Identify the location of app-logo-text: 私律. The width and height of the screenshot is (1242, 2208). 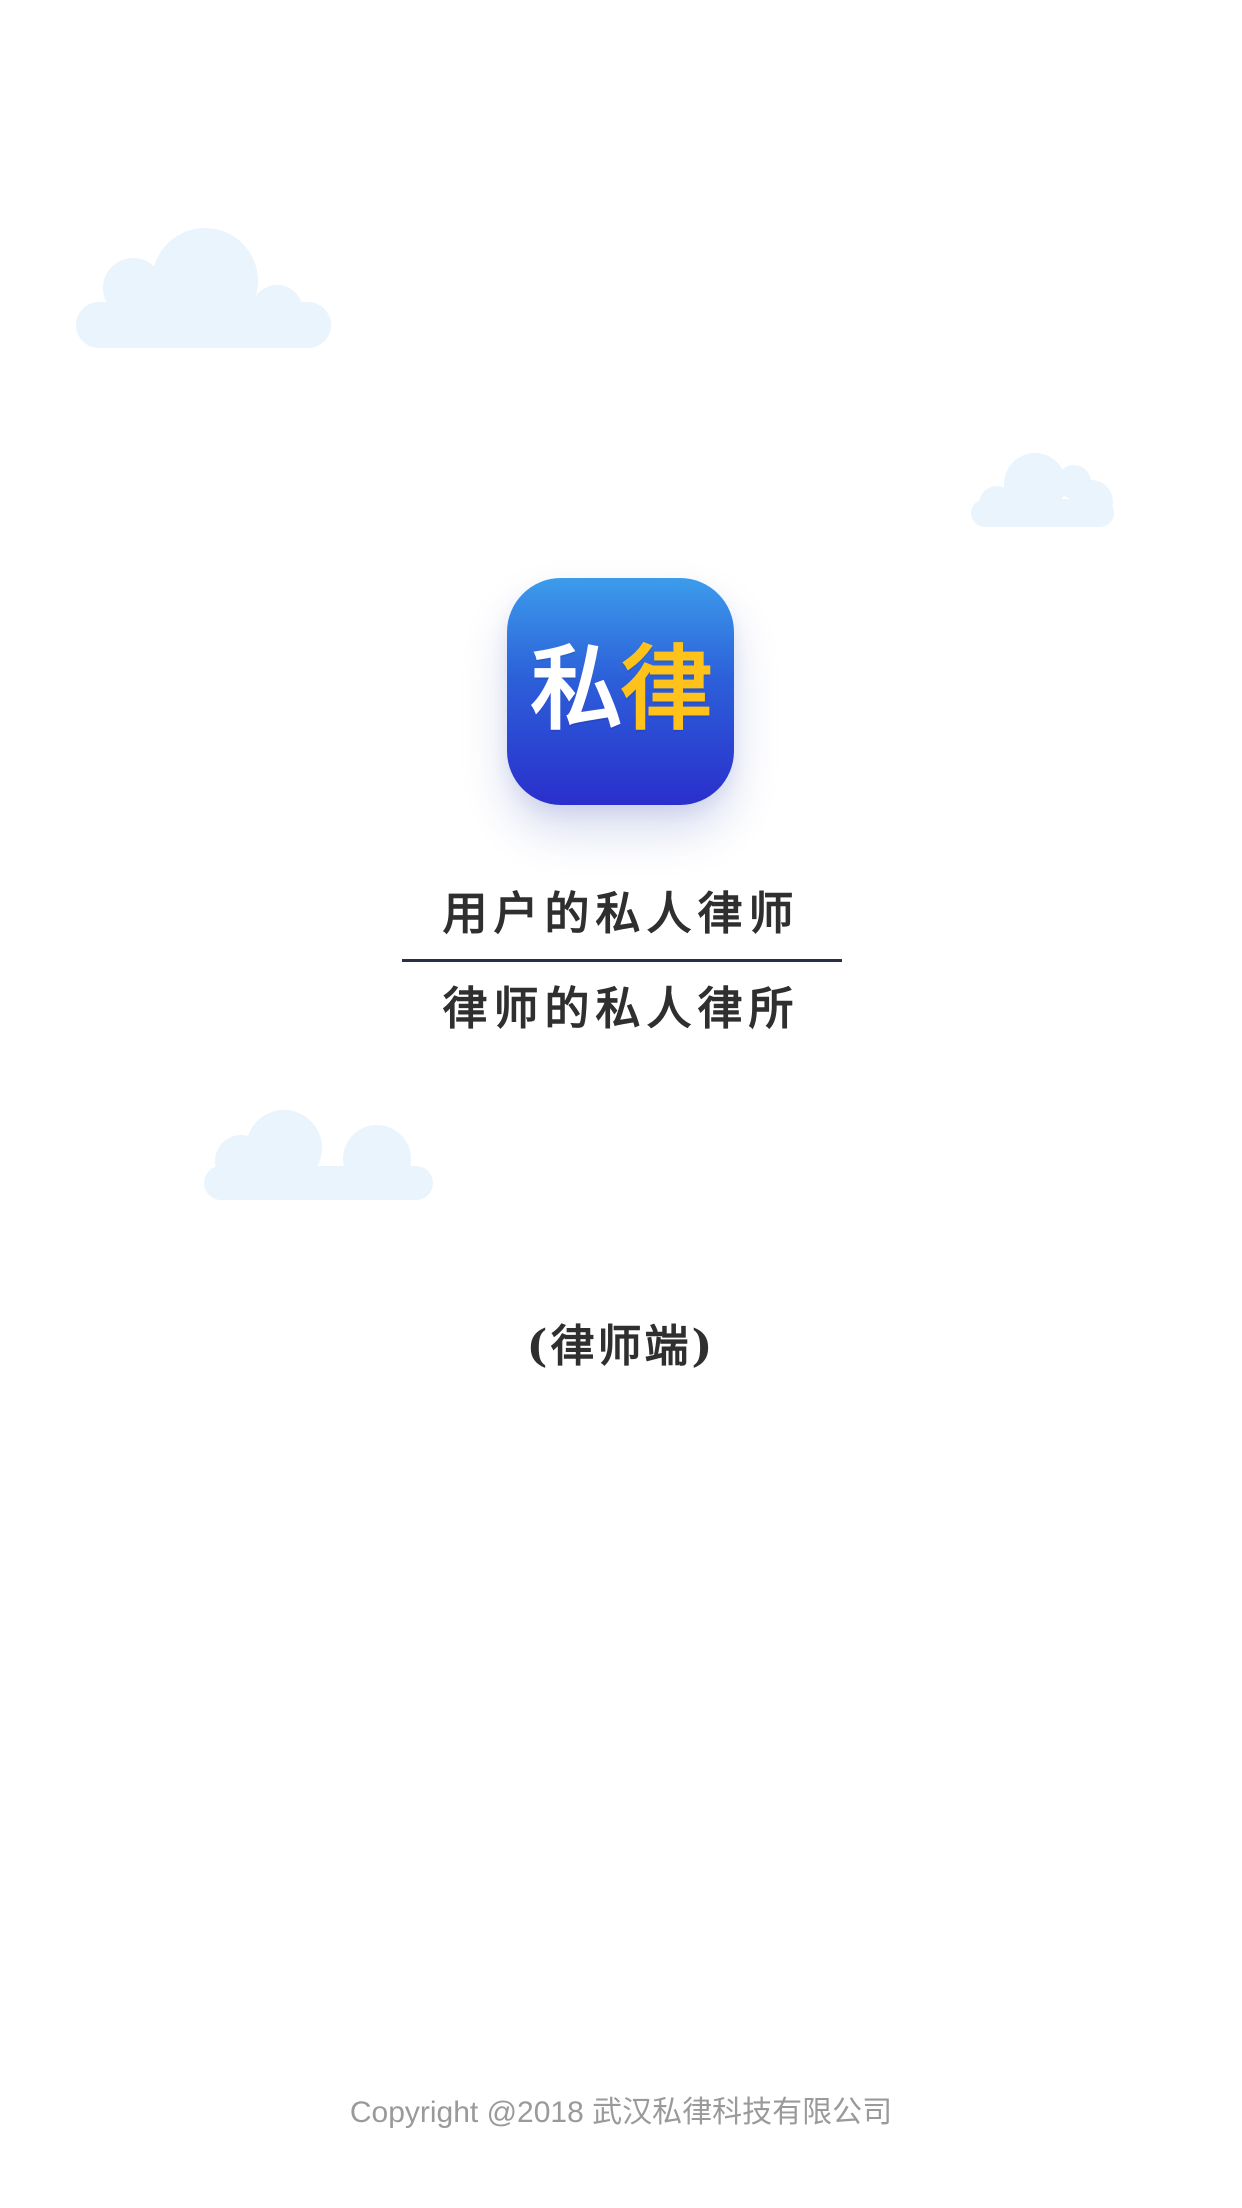
(620, 690).